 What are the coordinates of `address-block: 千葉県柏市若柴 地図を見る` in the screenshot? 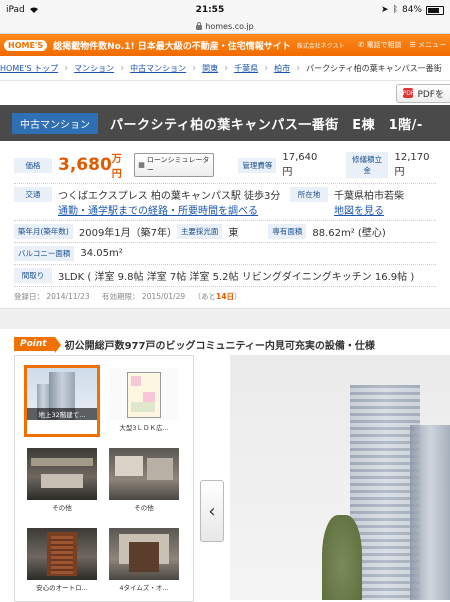 It's located at (369, 202).